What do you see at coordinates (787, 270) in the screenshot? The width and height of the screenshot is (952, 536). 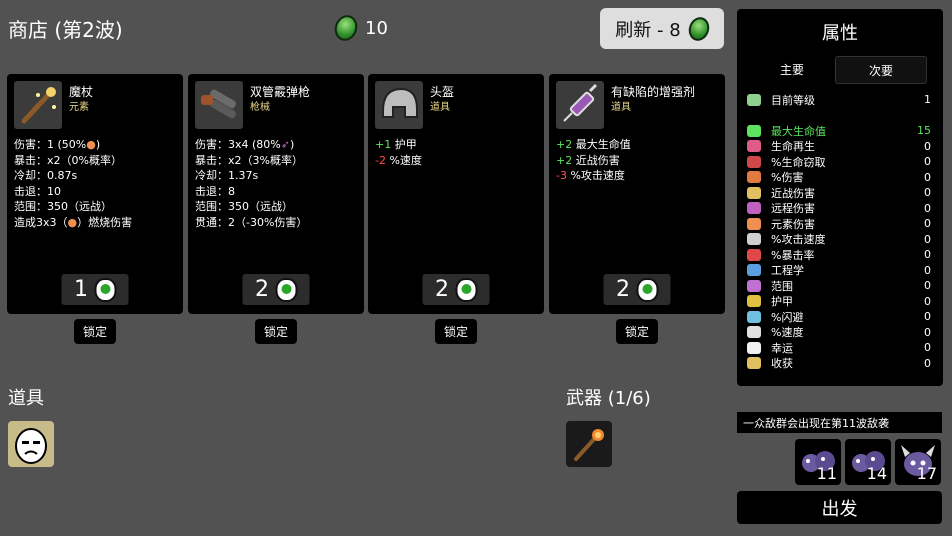 I see `stat-label: 工程学` at bounding box center [787, 270].